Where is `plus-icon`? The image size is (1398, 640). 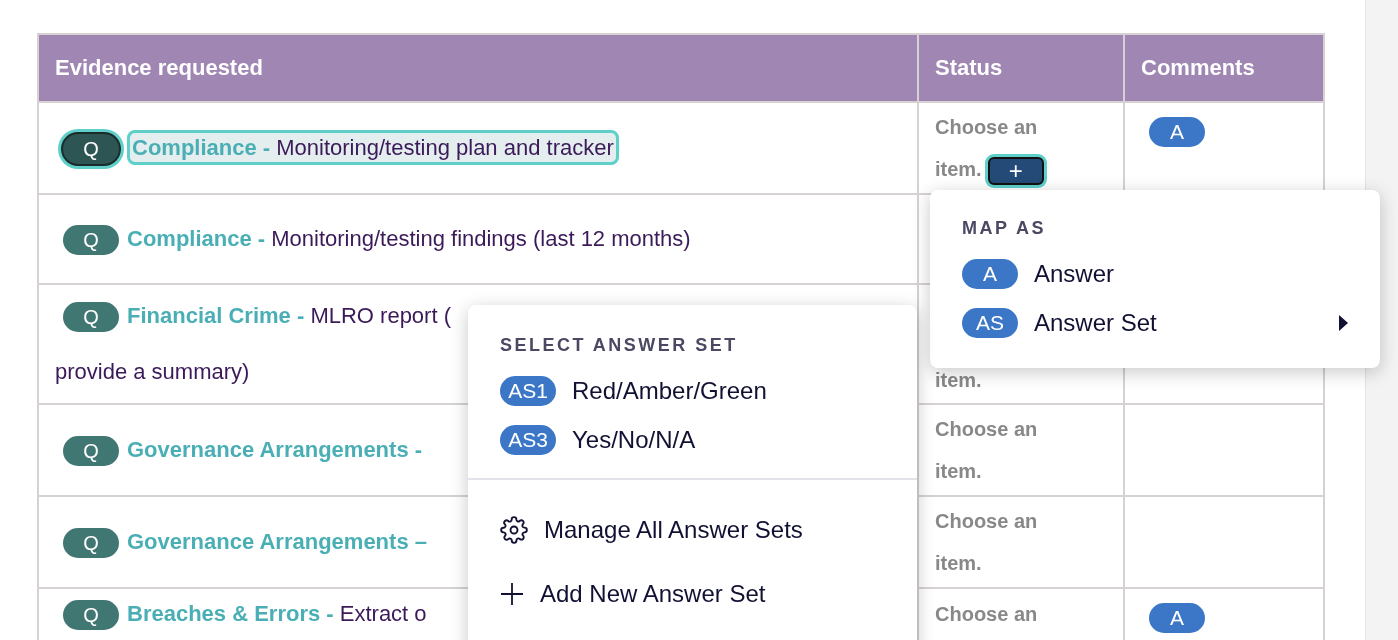
plus-icon is located at coordinates (512, 594).